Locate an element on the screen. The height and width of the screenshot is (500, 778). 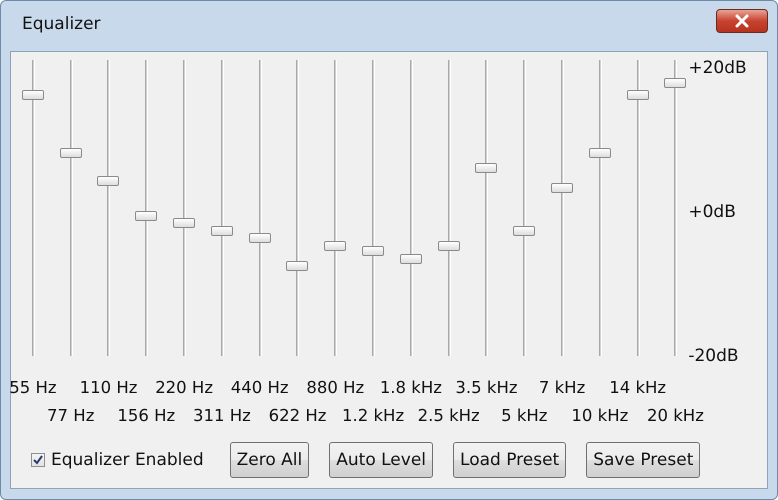
band-label: 440 Hz is located at coordinates (259, 388).